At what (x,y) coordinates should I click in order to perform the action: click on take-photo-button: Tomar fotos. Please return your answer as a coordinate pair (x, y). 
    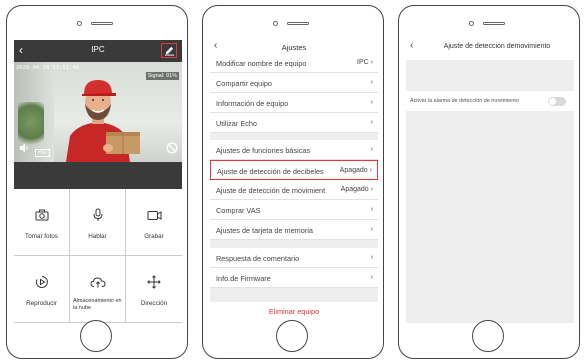
    Looking at the image, I should click on (42, 222).